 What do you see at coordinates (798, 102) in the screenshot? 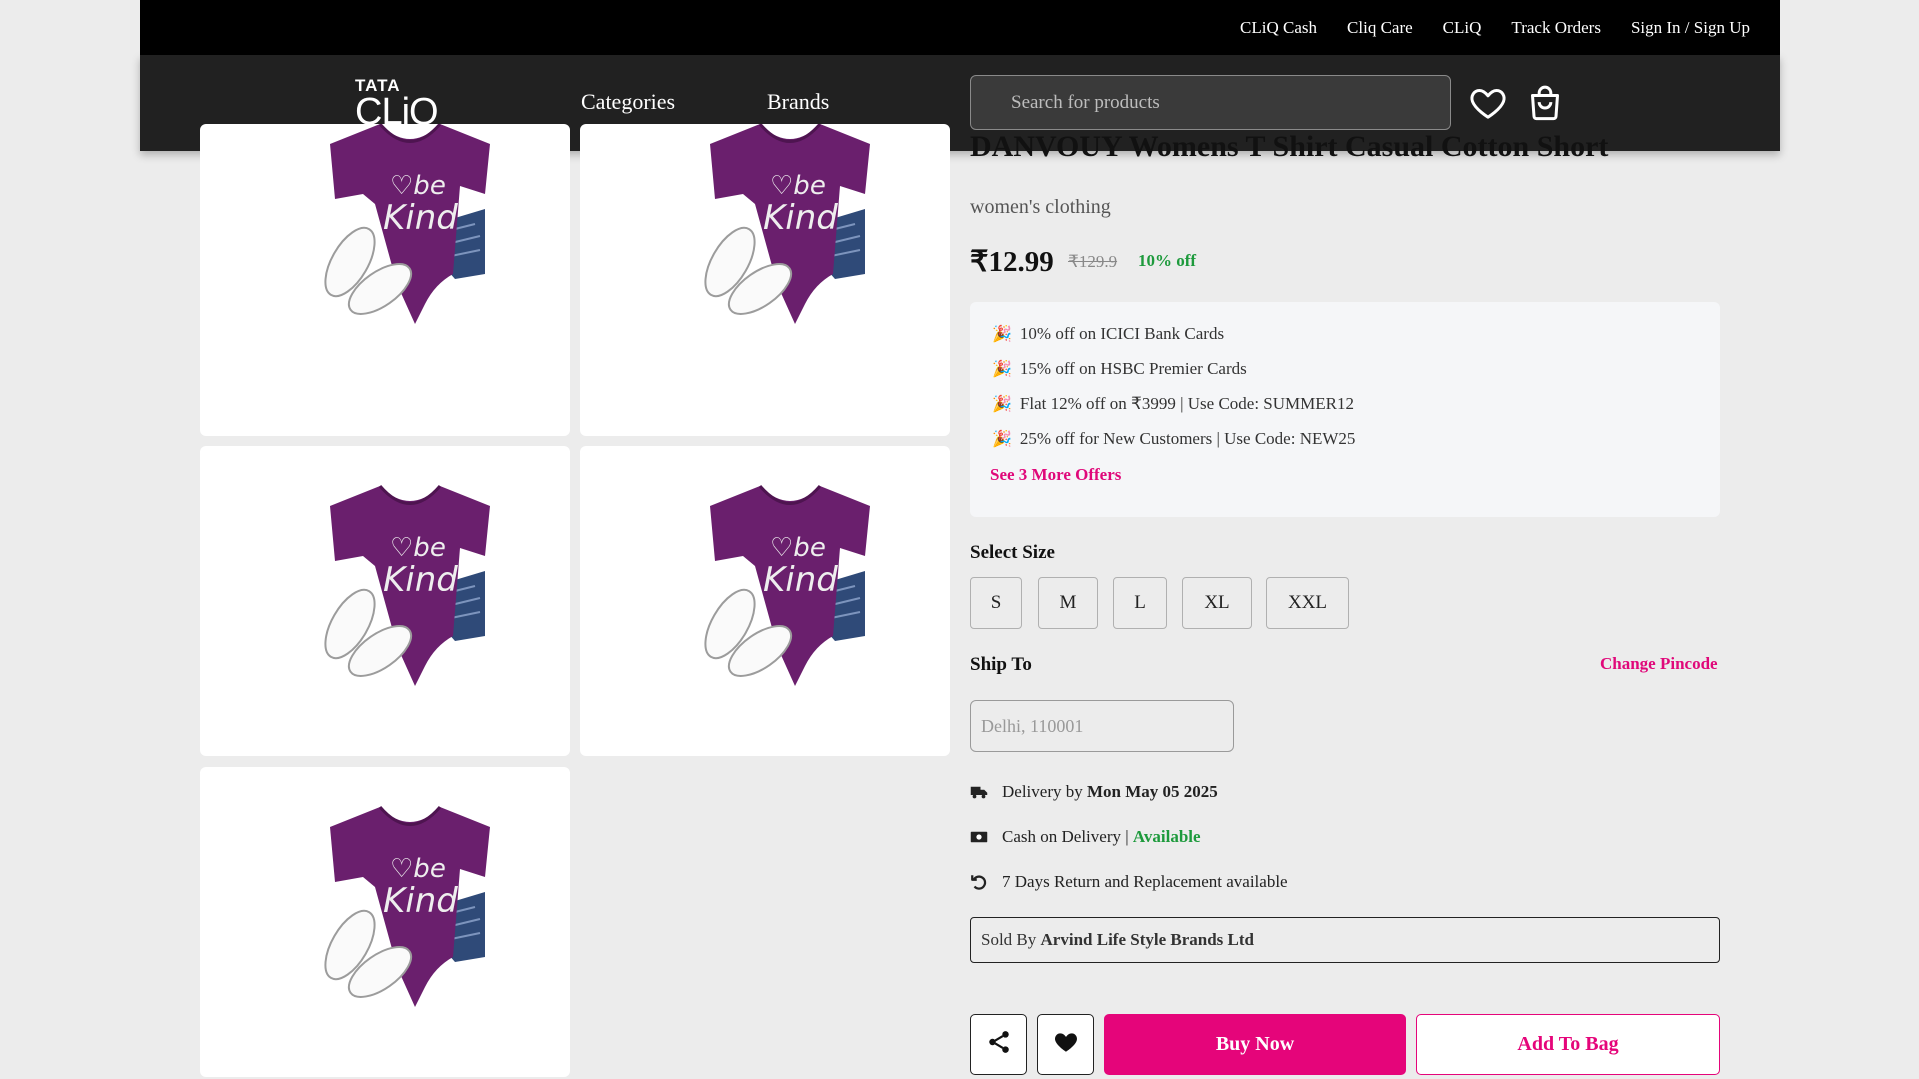
I see `nav-brands: Brands` at bounding box center [798, 102].